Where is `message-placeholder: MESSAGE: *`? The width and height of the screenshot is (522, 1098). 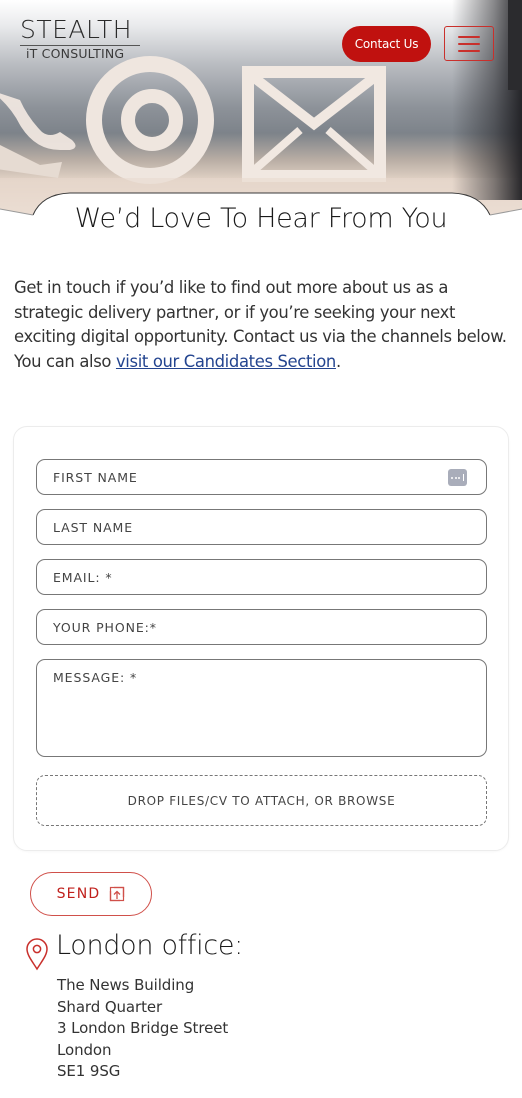 message-placeholder: MESSAGE: * is located at coordinates (95, 677).